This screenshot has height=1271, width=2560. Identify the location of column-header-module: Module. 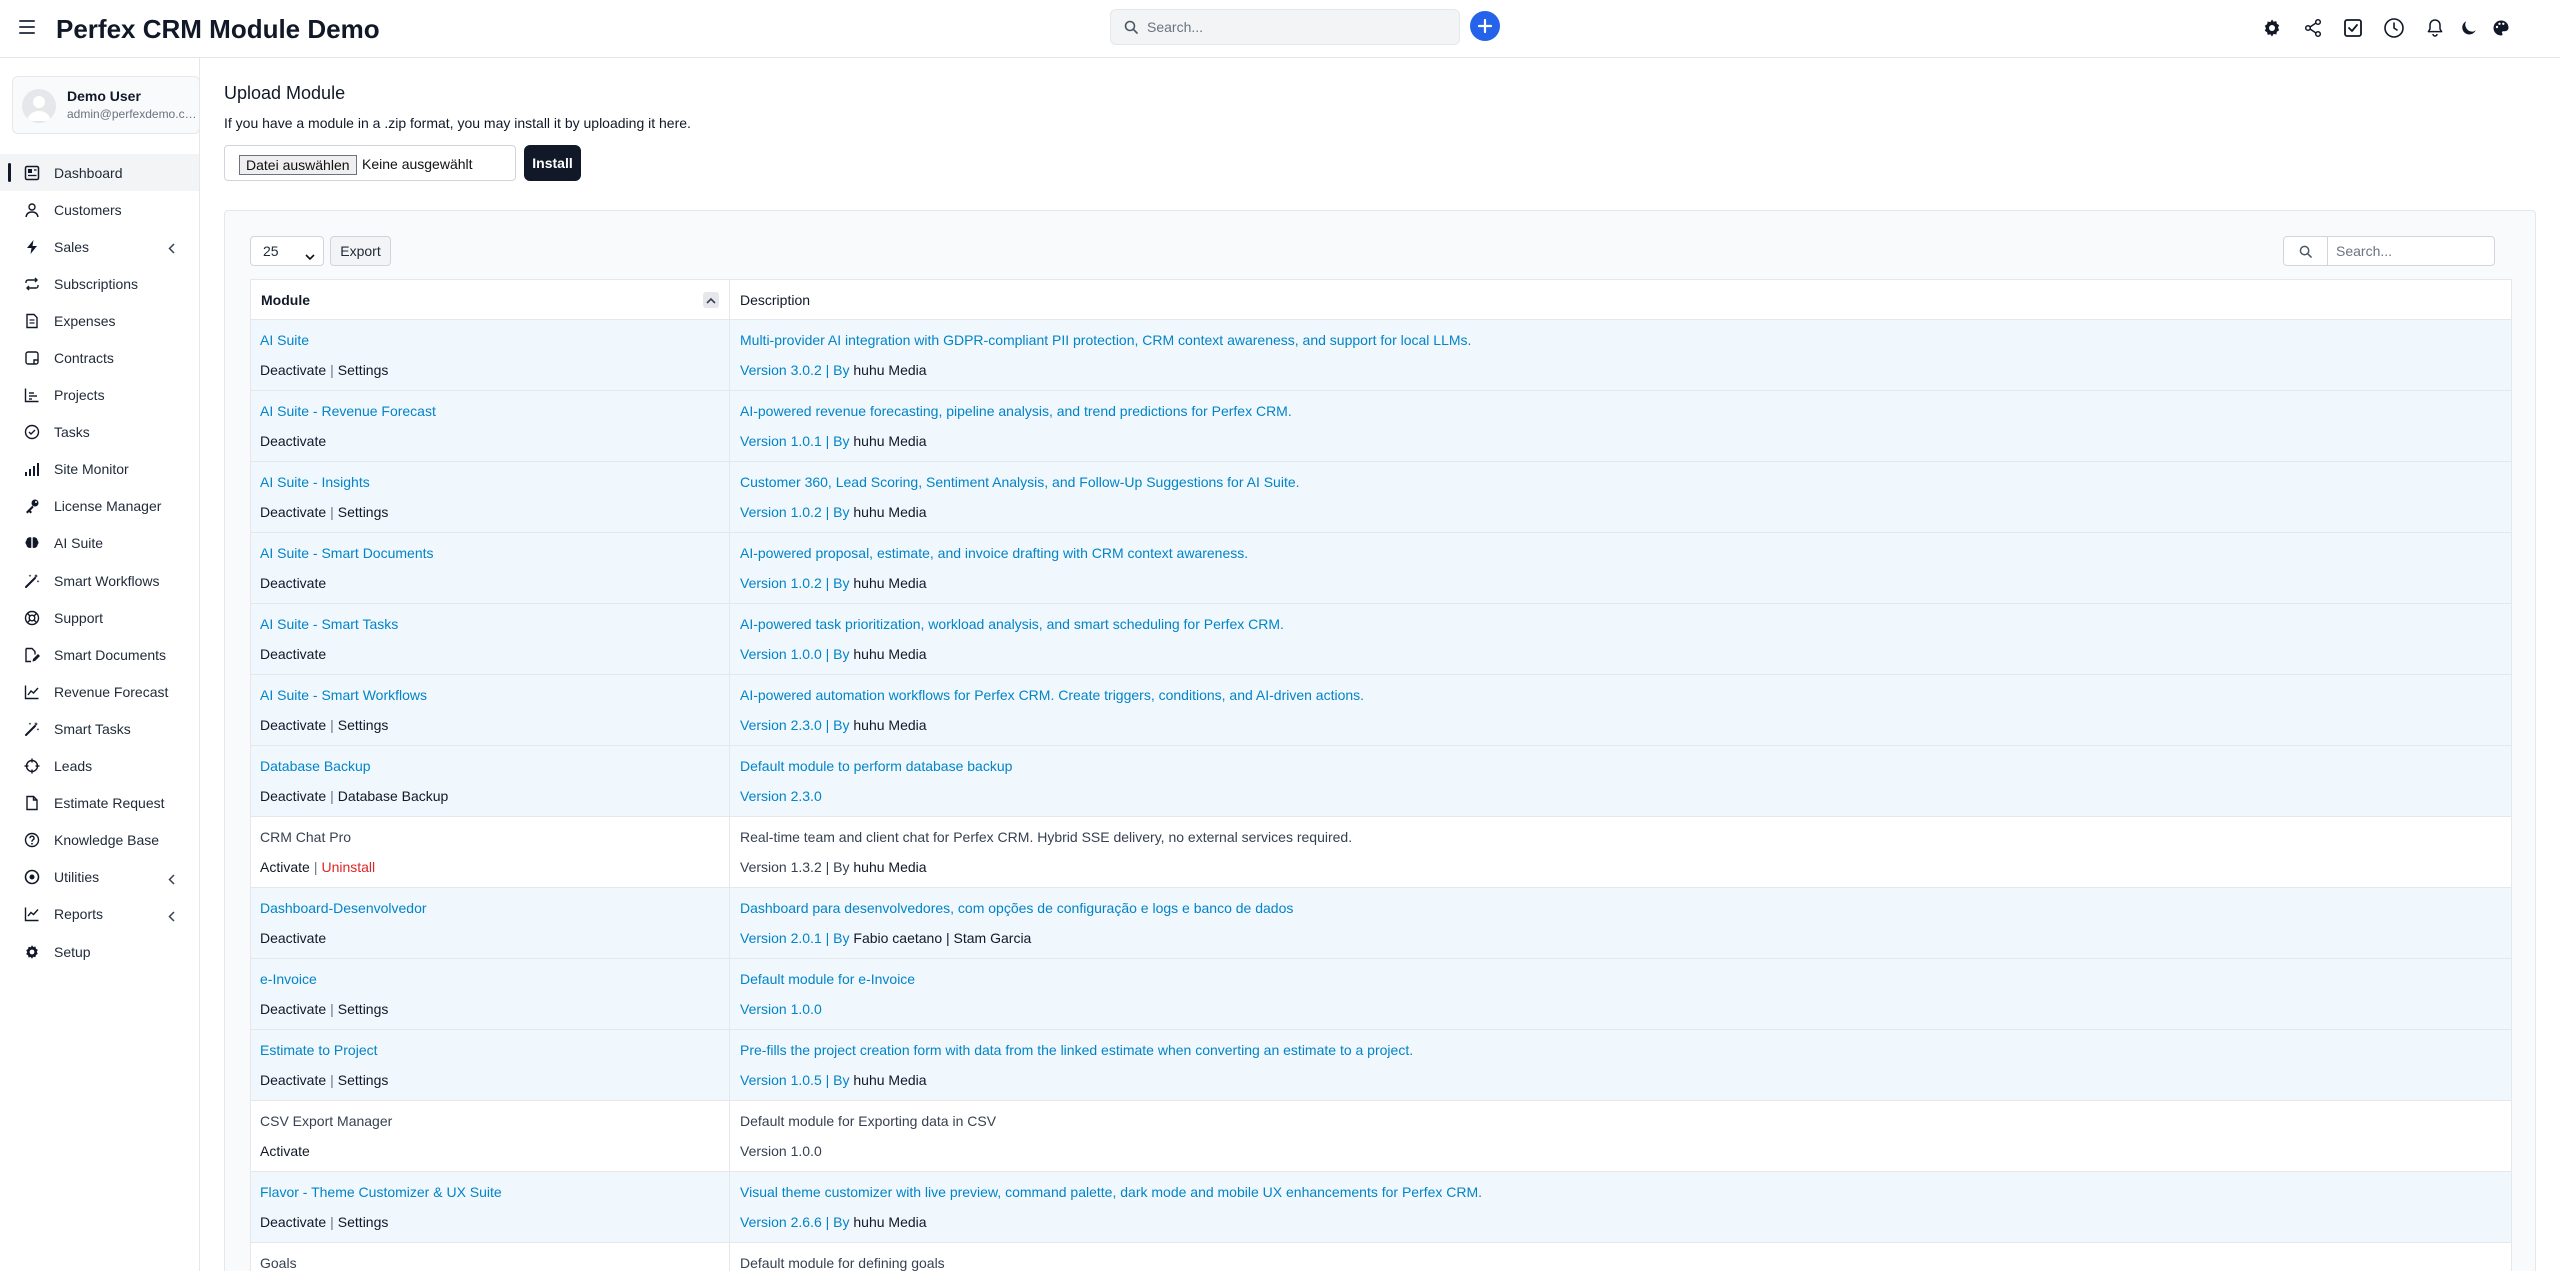
(285, 300).